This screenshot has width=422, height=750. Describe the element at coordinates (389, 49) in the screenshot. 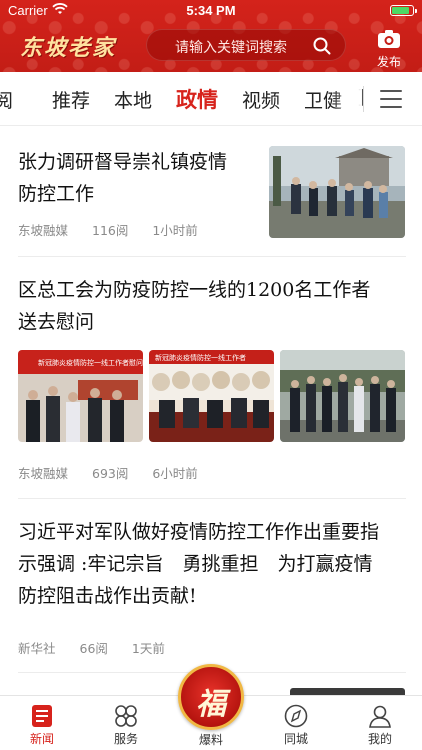

I see `publish-button: 发布` at that location.